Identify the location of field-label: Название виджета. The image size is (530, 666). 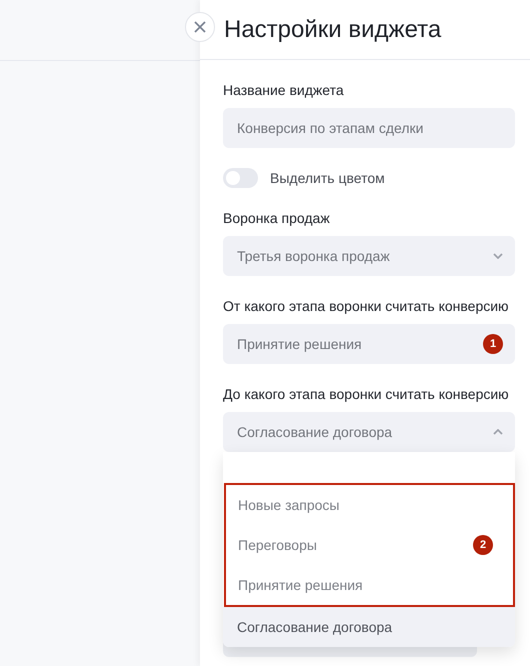
(284, 90).